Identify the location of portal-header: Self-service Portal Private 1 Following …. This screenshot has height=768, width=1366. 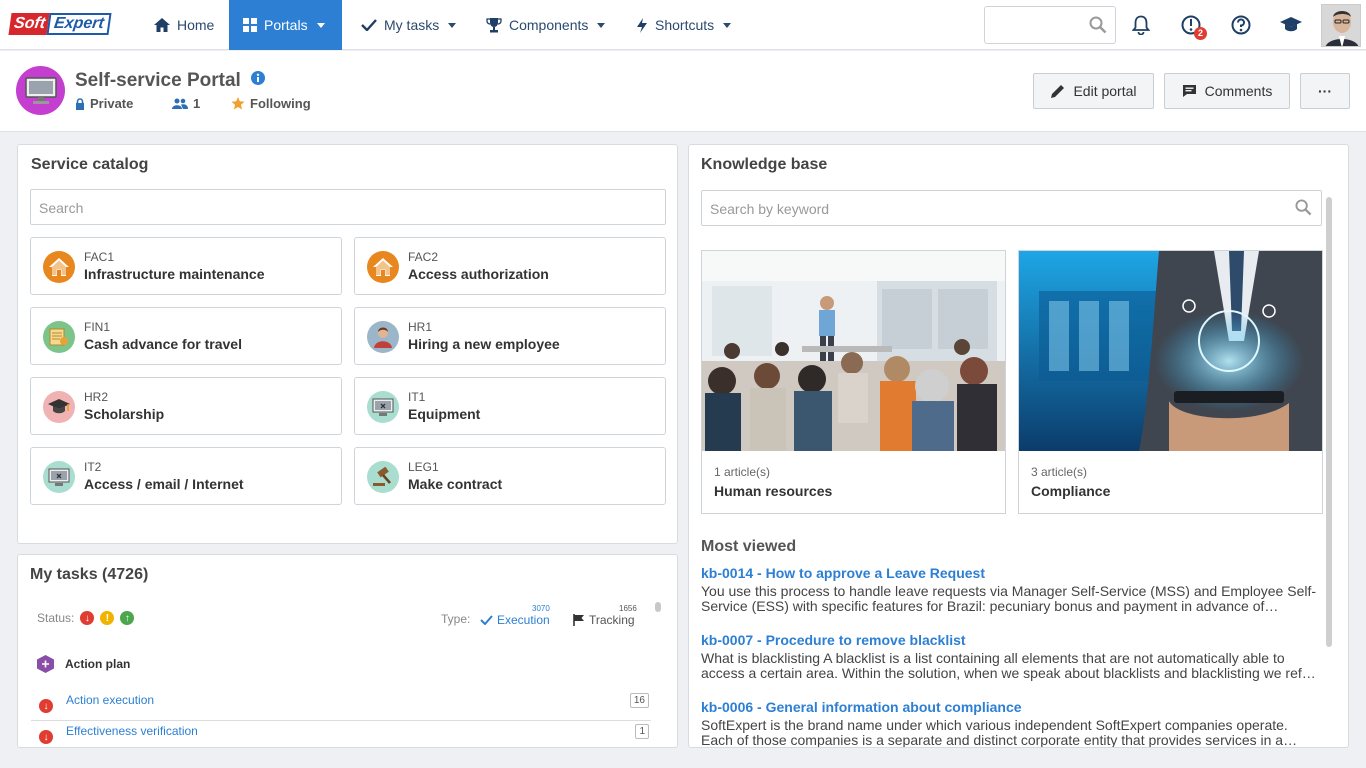
(683, 91).